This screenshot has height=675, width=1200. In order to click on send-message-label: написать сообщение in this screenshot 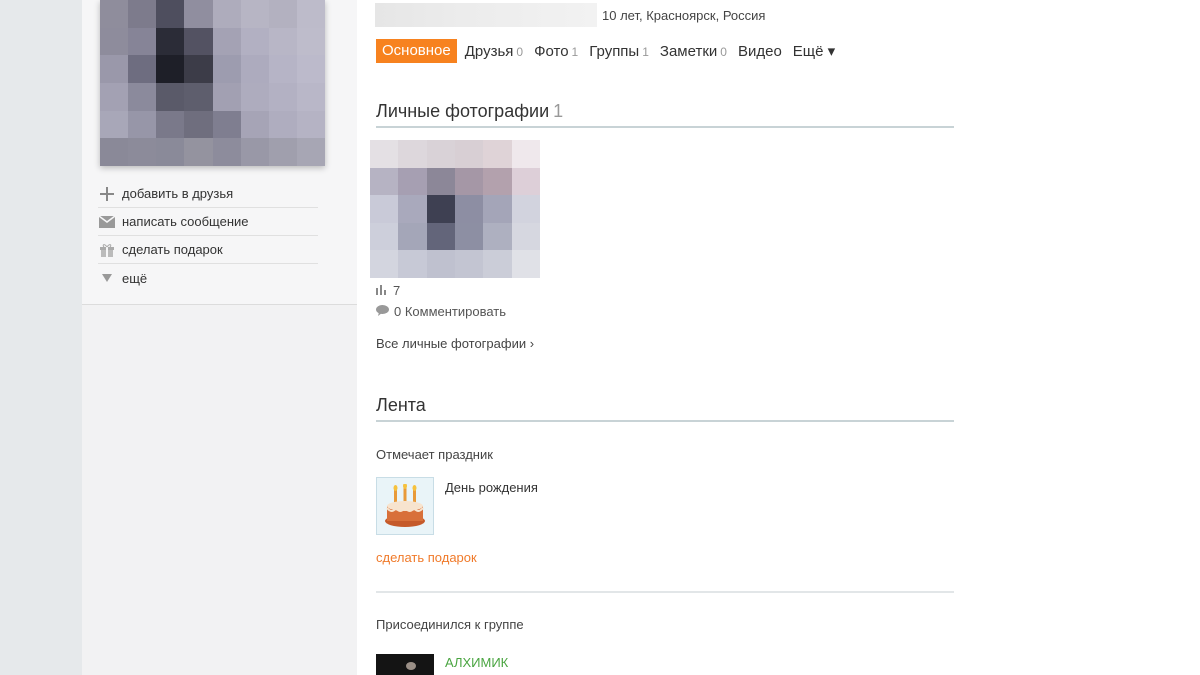, I will do `click(185, 221)`.